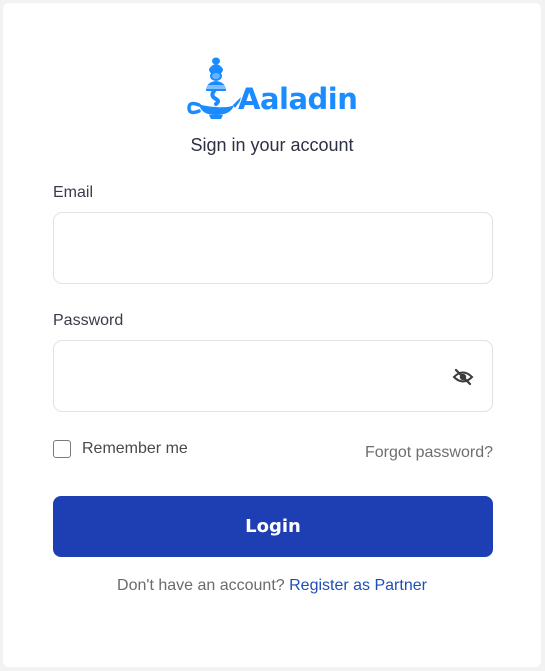 This screenshot has width=545, height=671. Describe the element at coordinates (272, 145) in the screenshot. I see `page-subtitle: Sign in your account` at that location.